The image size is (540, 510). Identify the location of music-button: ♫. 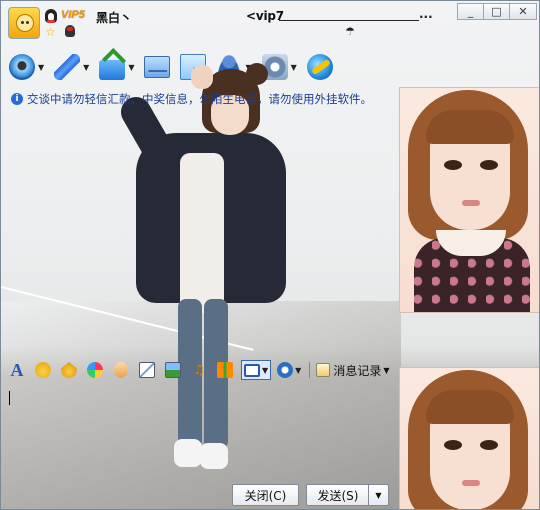
(199, 370).